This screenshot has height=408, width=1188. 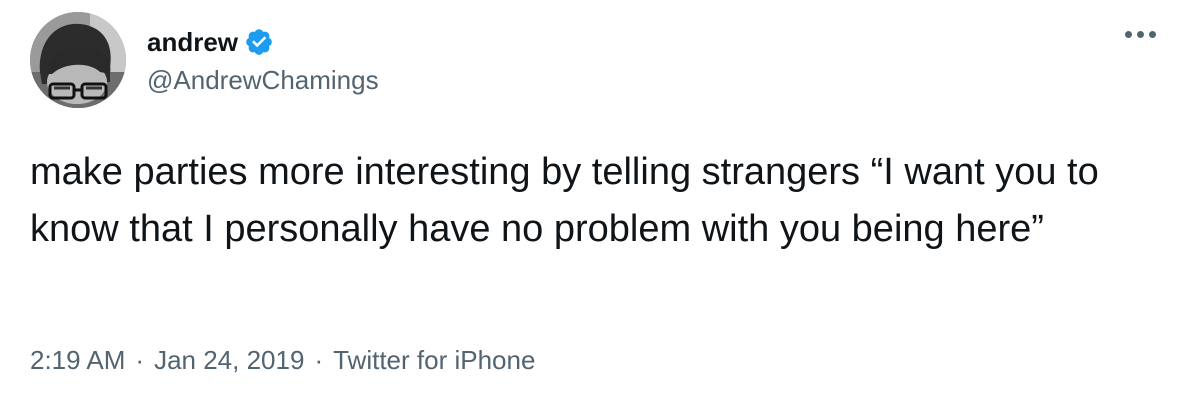 I want to click on tweet-date: Jan 24, 2019, so click(x=229, y=360).